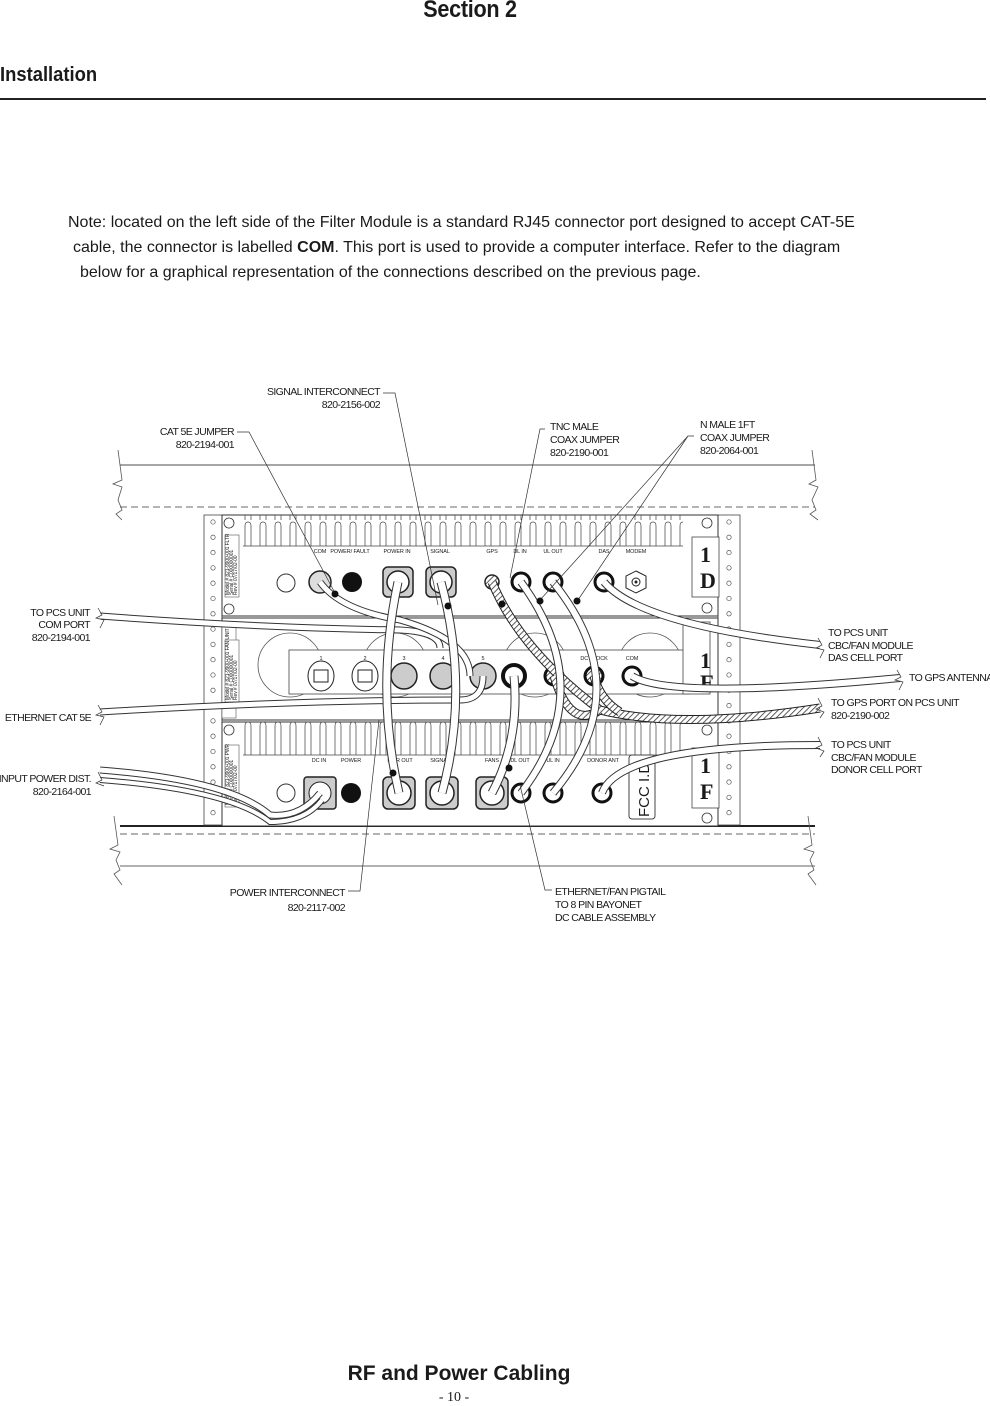 This screenshot has height=1406, width=990. Describe the element at coordinates (440, 552) in the screenshot. I see `port-label-signal: SIGNAL` at that location.